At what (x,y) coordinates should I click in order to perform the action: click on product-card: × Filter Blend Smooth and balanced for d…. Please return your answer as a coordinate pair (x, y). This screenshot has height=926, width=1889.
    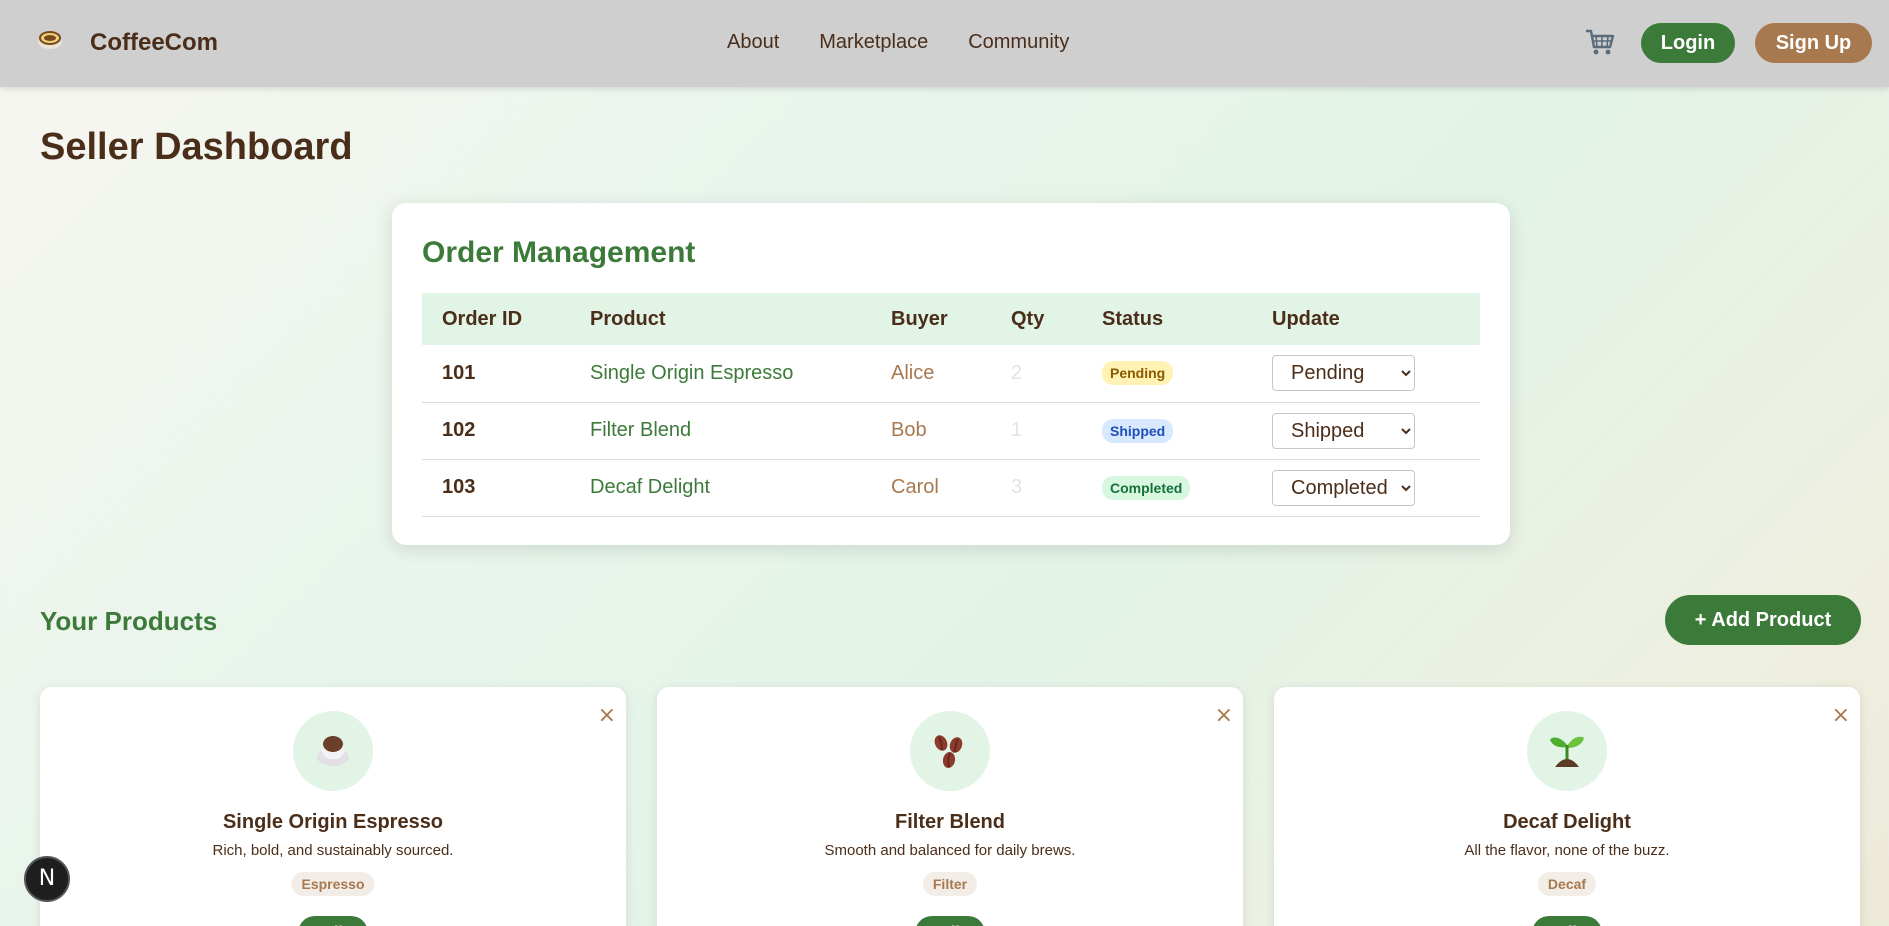
    Looking at the image, I should click on (950, 806).